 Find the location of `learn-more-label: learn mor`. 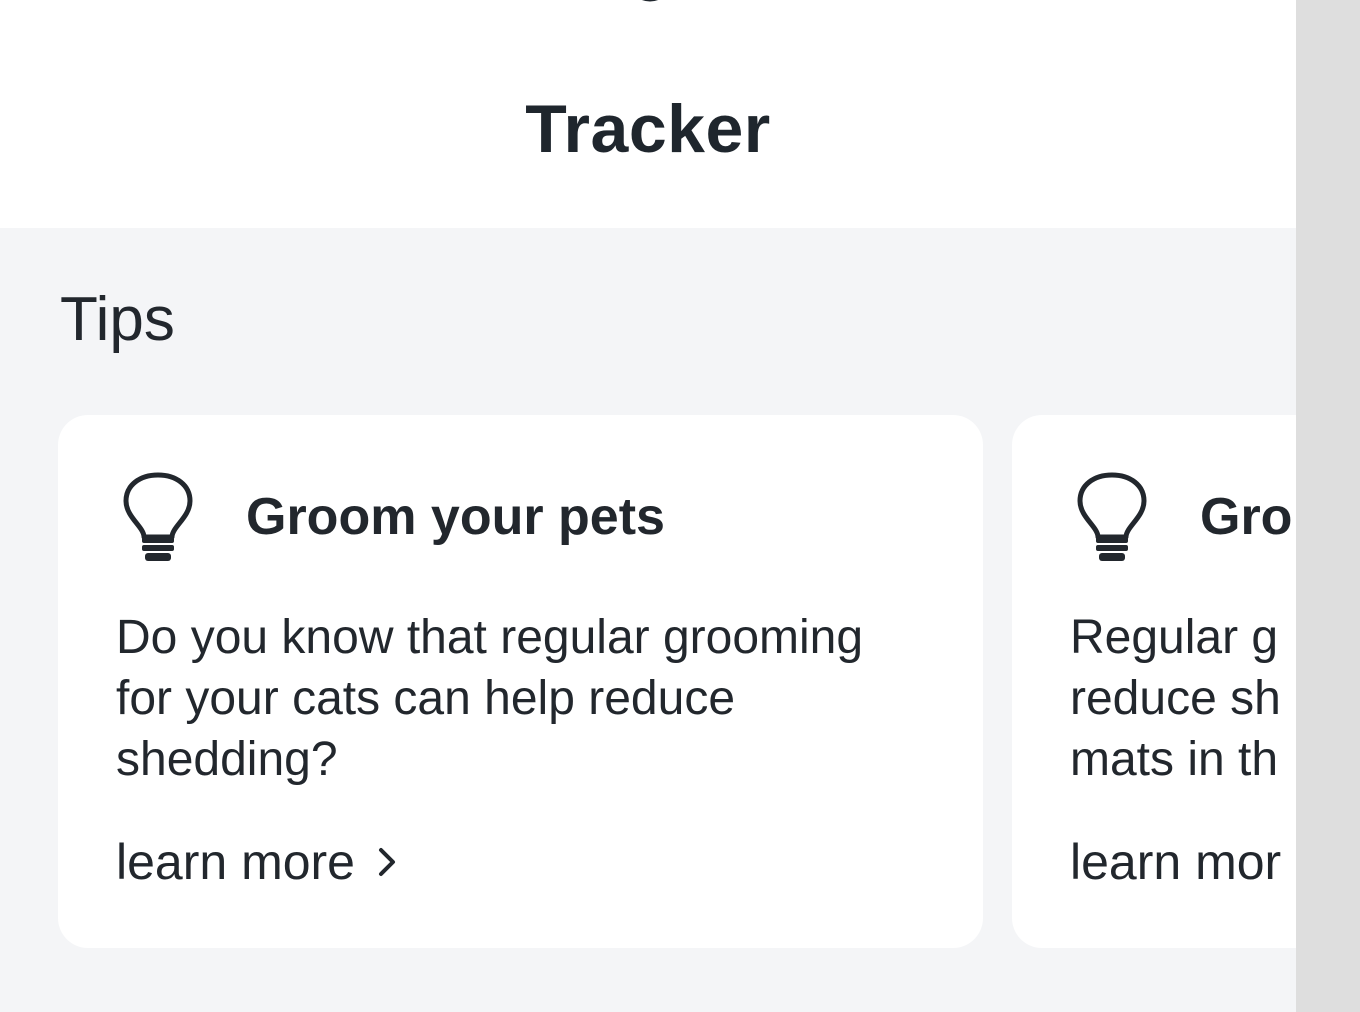

learn-more-label: learn mor is located at coordinates (1176, 862).